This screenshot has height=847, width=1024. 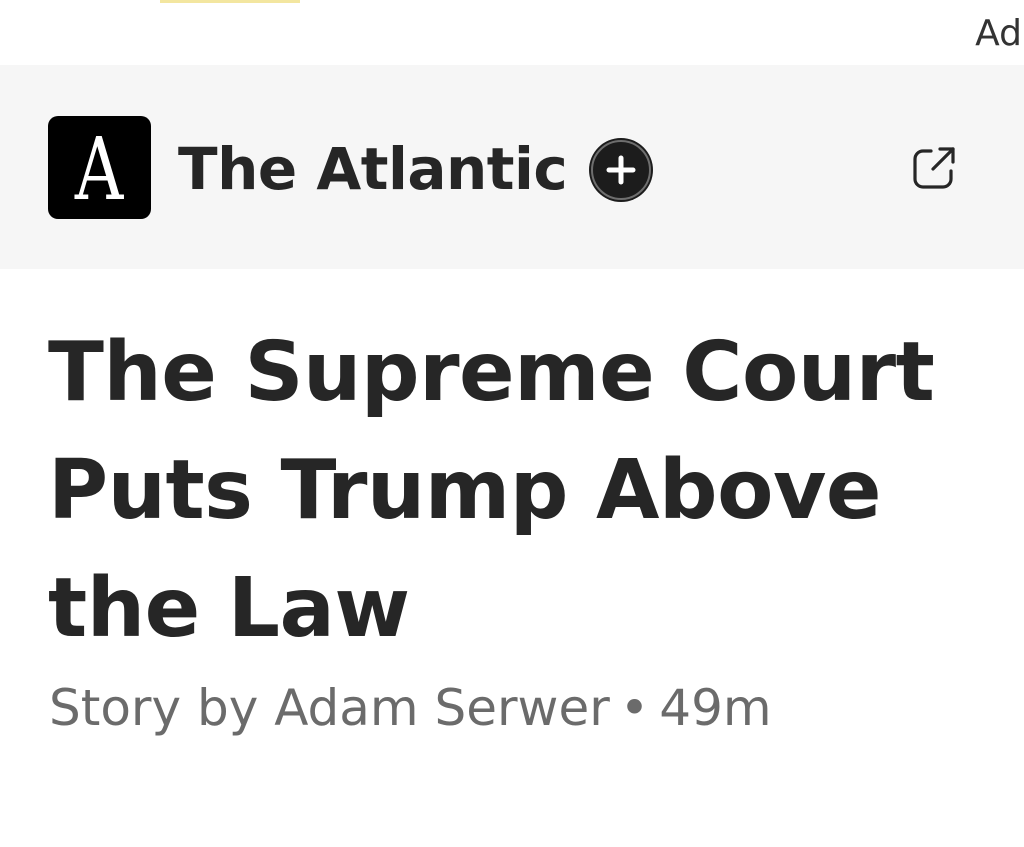 I want to click on follow-publisher-button, so click(x=621, y=170).